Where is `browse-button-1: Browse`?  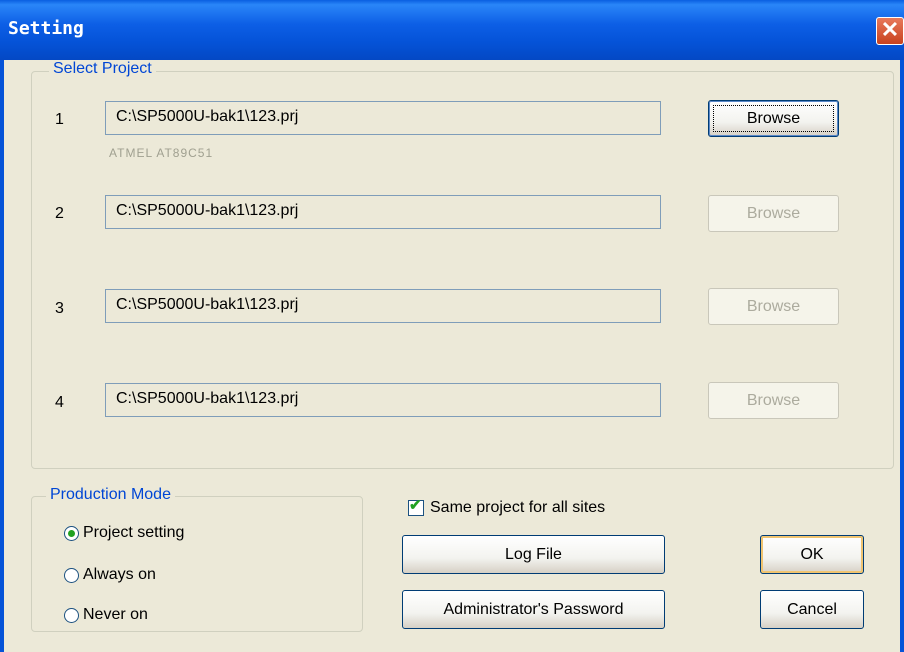 browse-button-1: Browse is located at coordinates (773, 118).